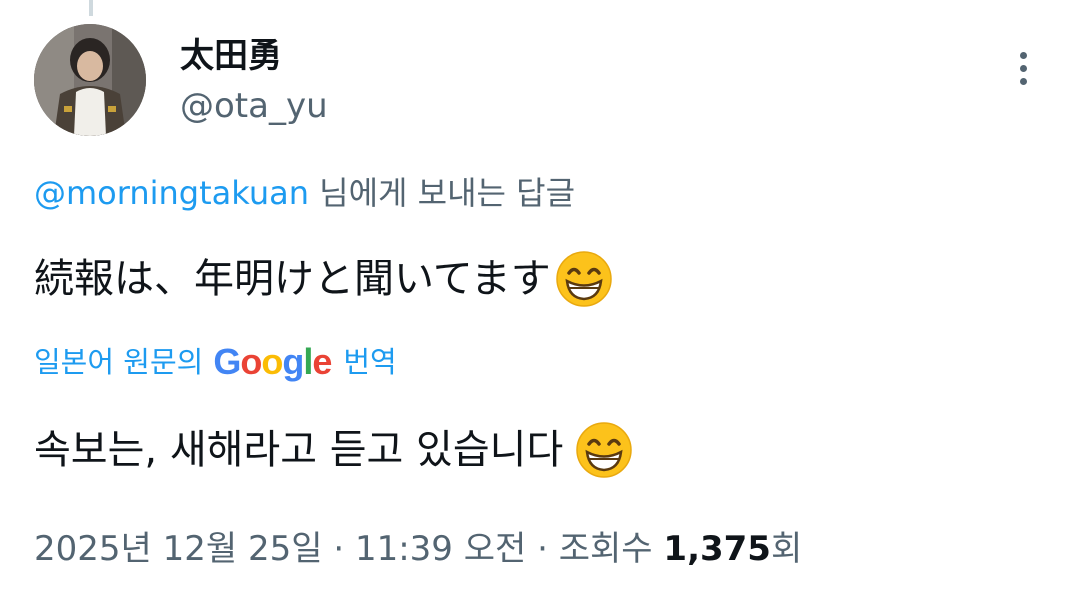 The width and height of the screenshot is (1080, 609). Describe the element at coordinates (786, 549) in the screenshot. I see `views-suffix: 회` at that location.